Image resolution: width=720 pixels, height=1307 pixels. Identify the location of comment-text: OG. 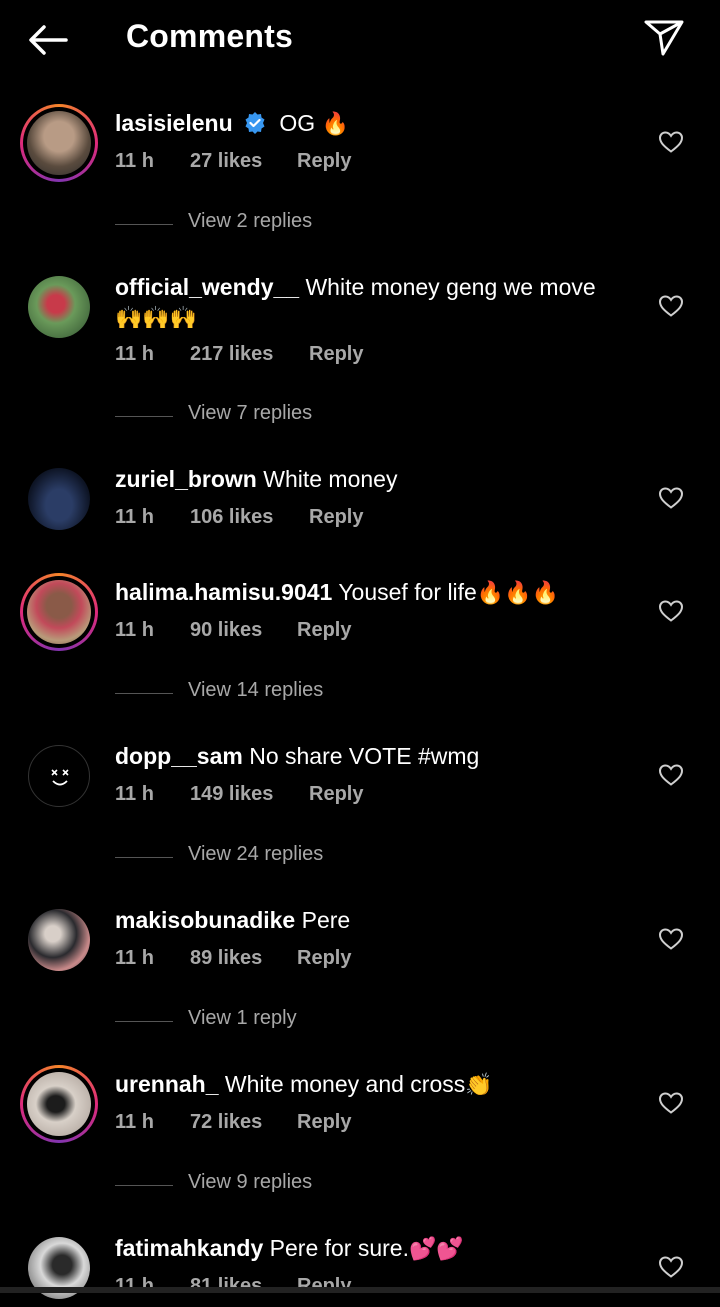
(297, 123).